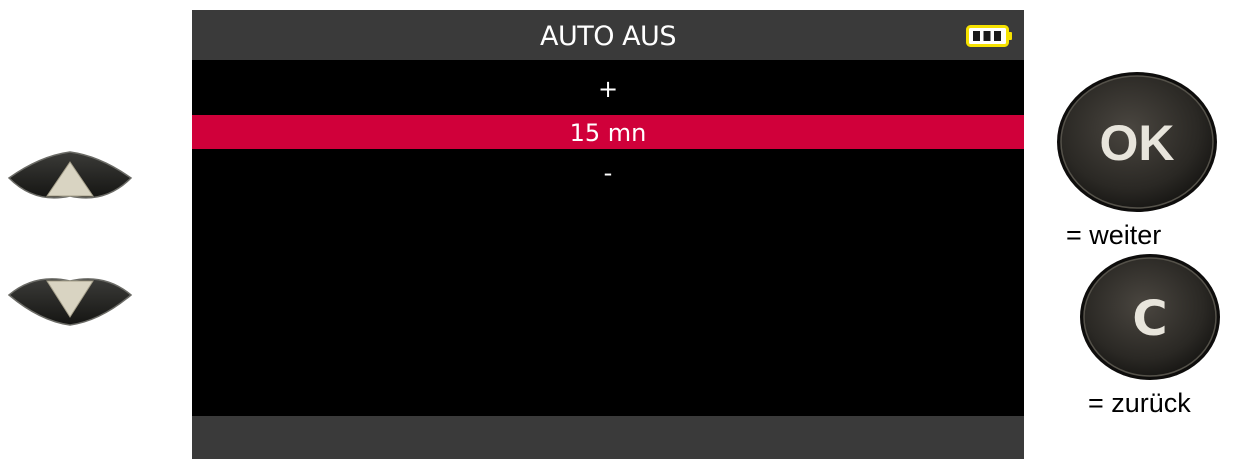  I want to click on increase-option: +, so click(608, 89).